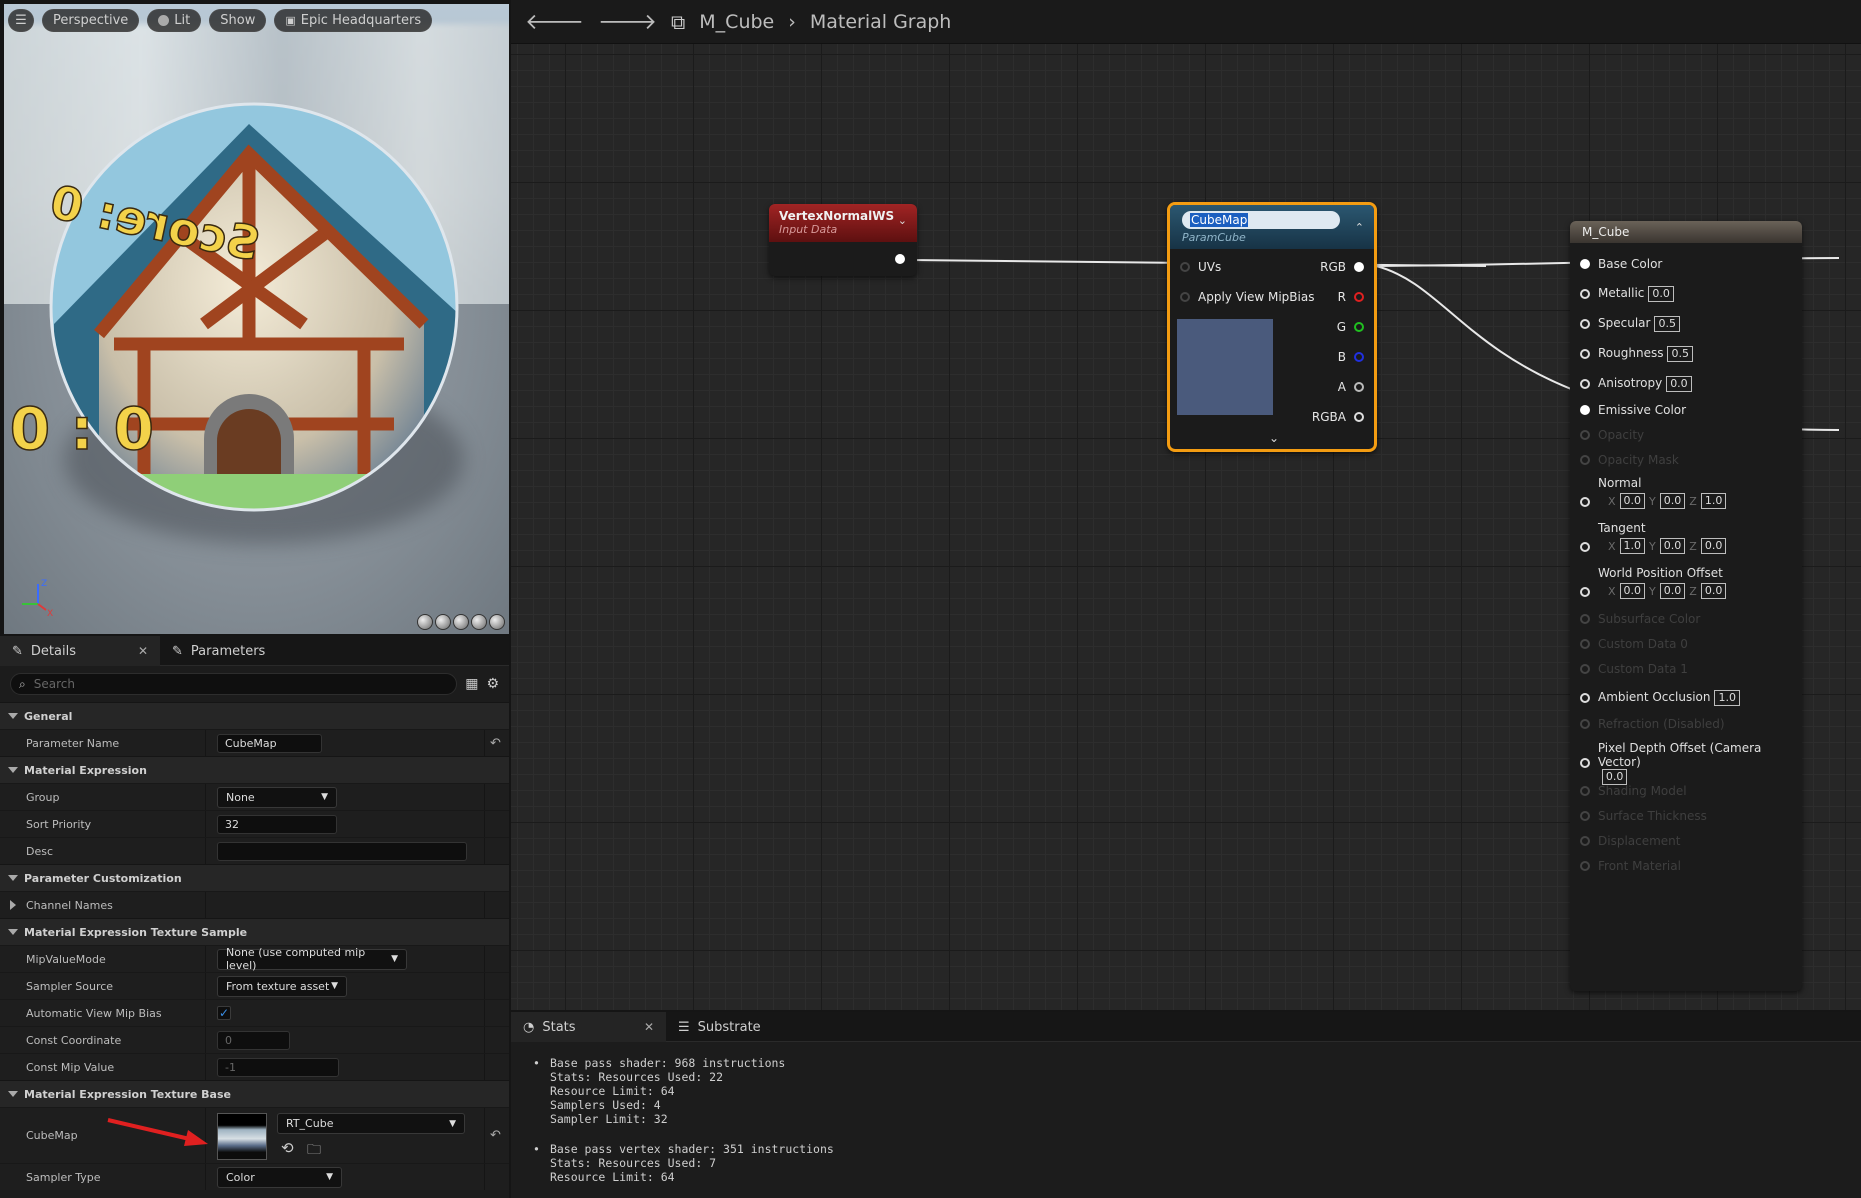  Describe the element at coordinates (497, 622) in the screenshot. I see `teapot-preview-icon` at that location.